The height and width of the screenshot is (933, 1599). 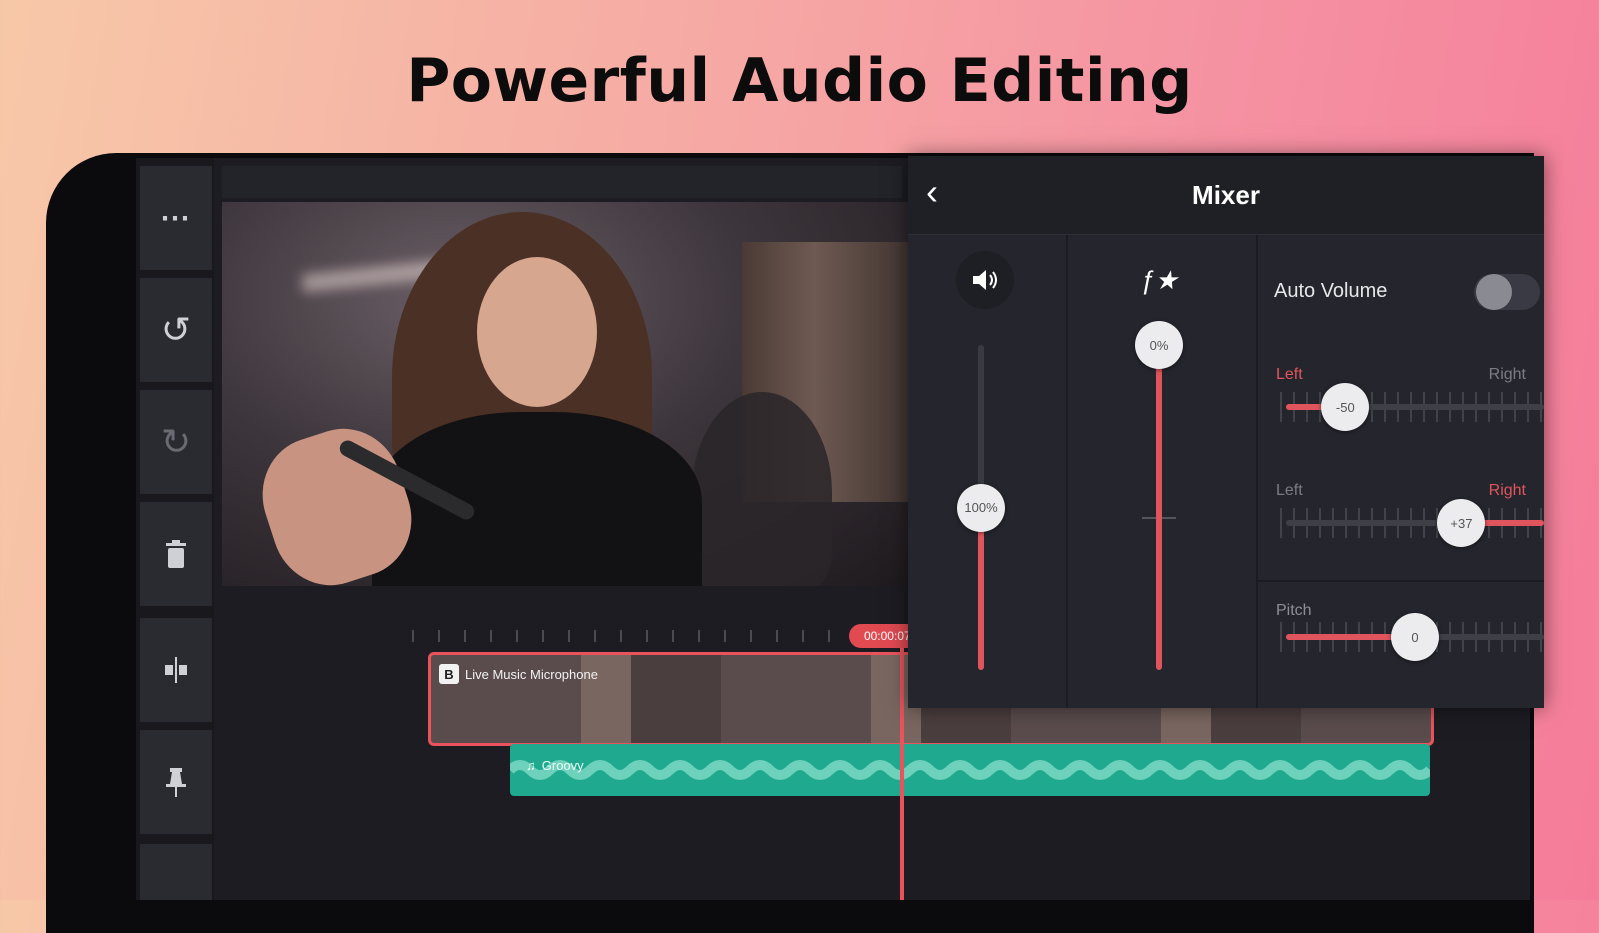 What do you see at coordinates (176, 872) in the screenshot?
I see `toolbar-extra-button` at bounding box center [176, 872].